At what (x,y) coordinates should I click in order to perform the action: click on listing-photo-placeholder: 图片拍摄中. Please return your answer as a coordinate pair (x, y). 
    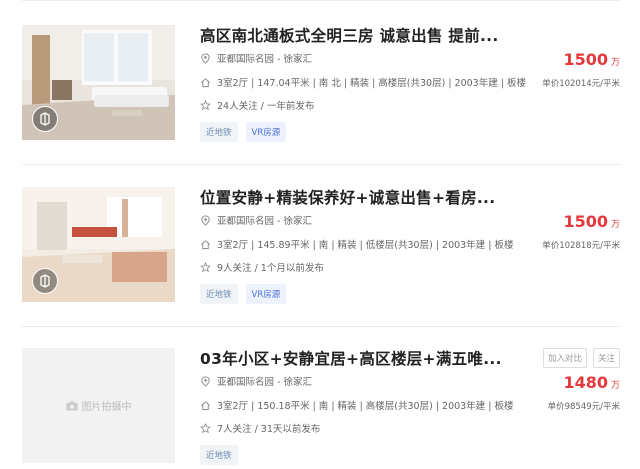
    Looking at the image, I should click on (98, 405).